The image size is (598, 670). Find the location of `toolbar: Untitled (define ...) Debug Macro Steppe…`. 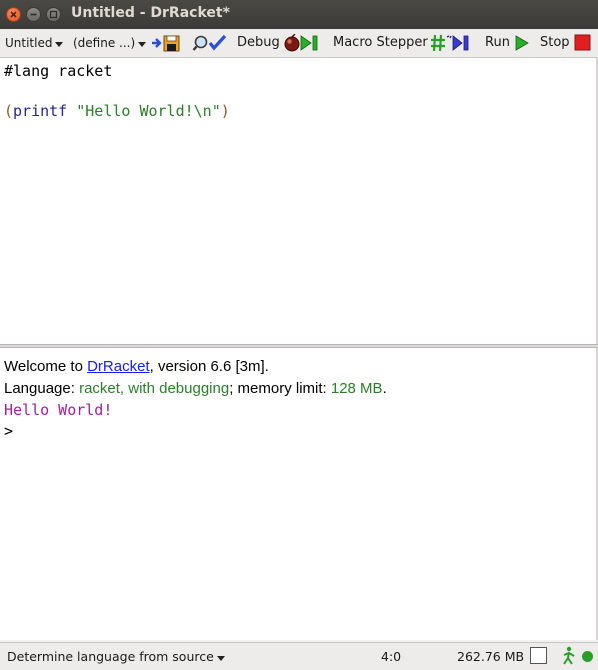

toolbar: Untitled (define ...) Debug Macro Steppe… is located at coordinates (299, 43).